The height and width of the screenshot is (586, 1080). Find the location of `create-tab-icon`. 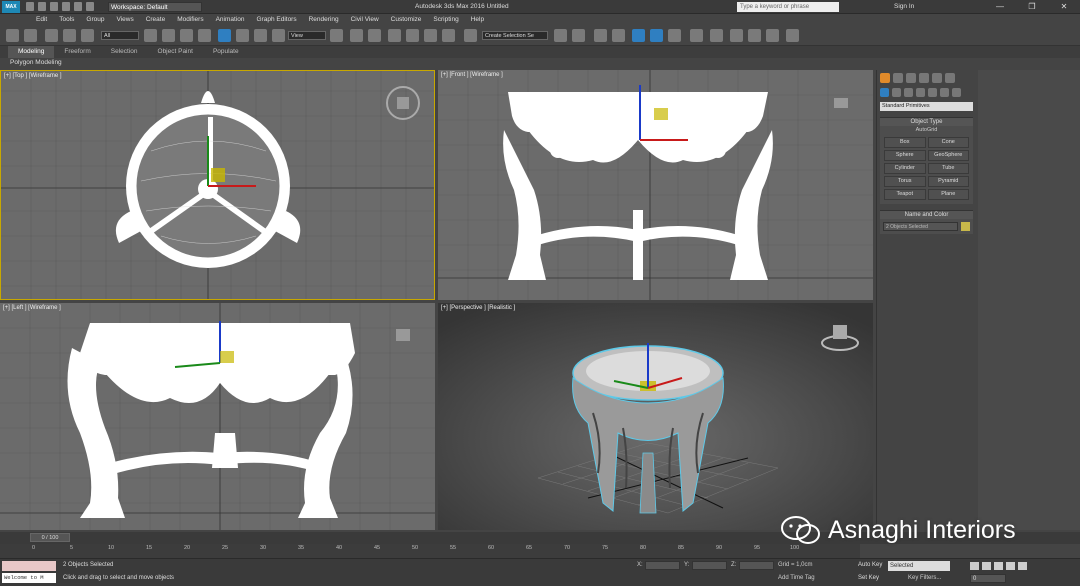

create-tab-icon is located at coordinates (885, 78).